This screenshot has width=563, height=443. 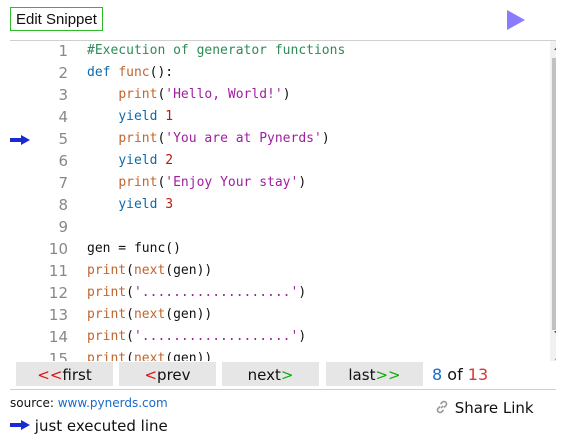 What do you see at coordinates (58, 355) in the screenshot?
I see `line-number: 15` at bounding box center [58, 355].